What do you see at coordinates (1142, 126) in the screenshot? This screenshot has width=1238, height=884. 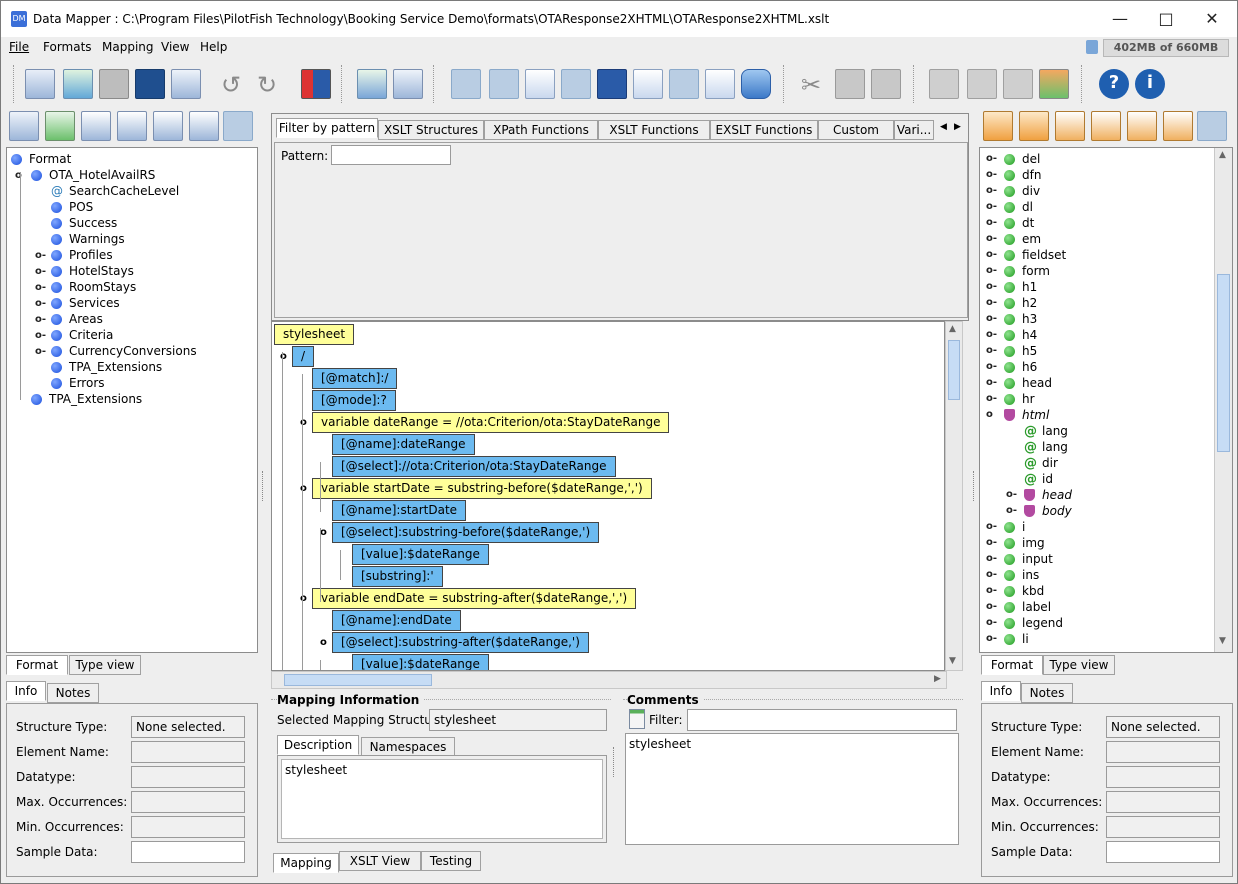 I see `target-search-icon` at bounding box center [1142, 126].